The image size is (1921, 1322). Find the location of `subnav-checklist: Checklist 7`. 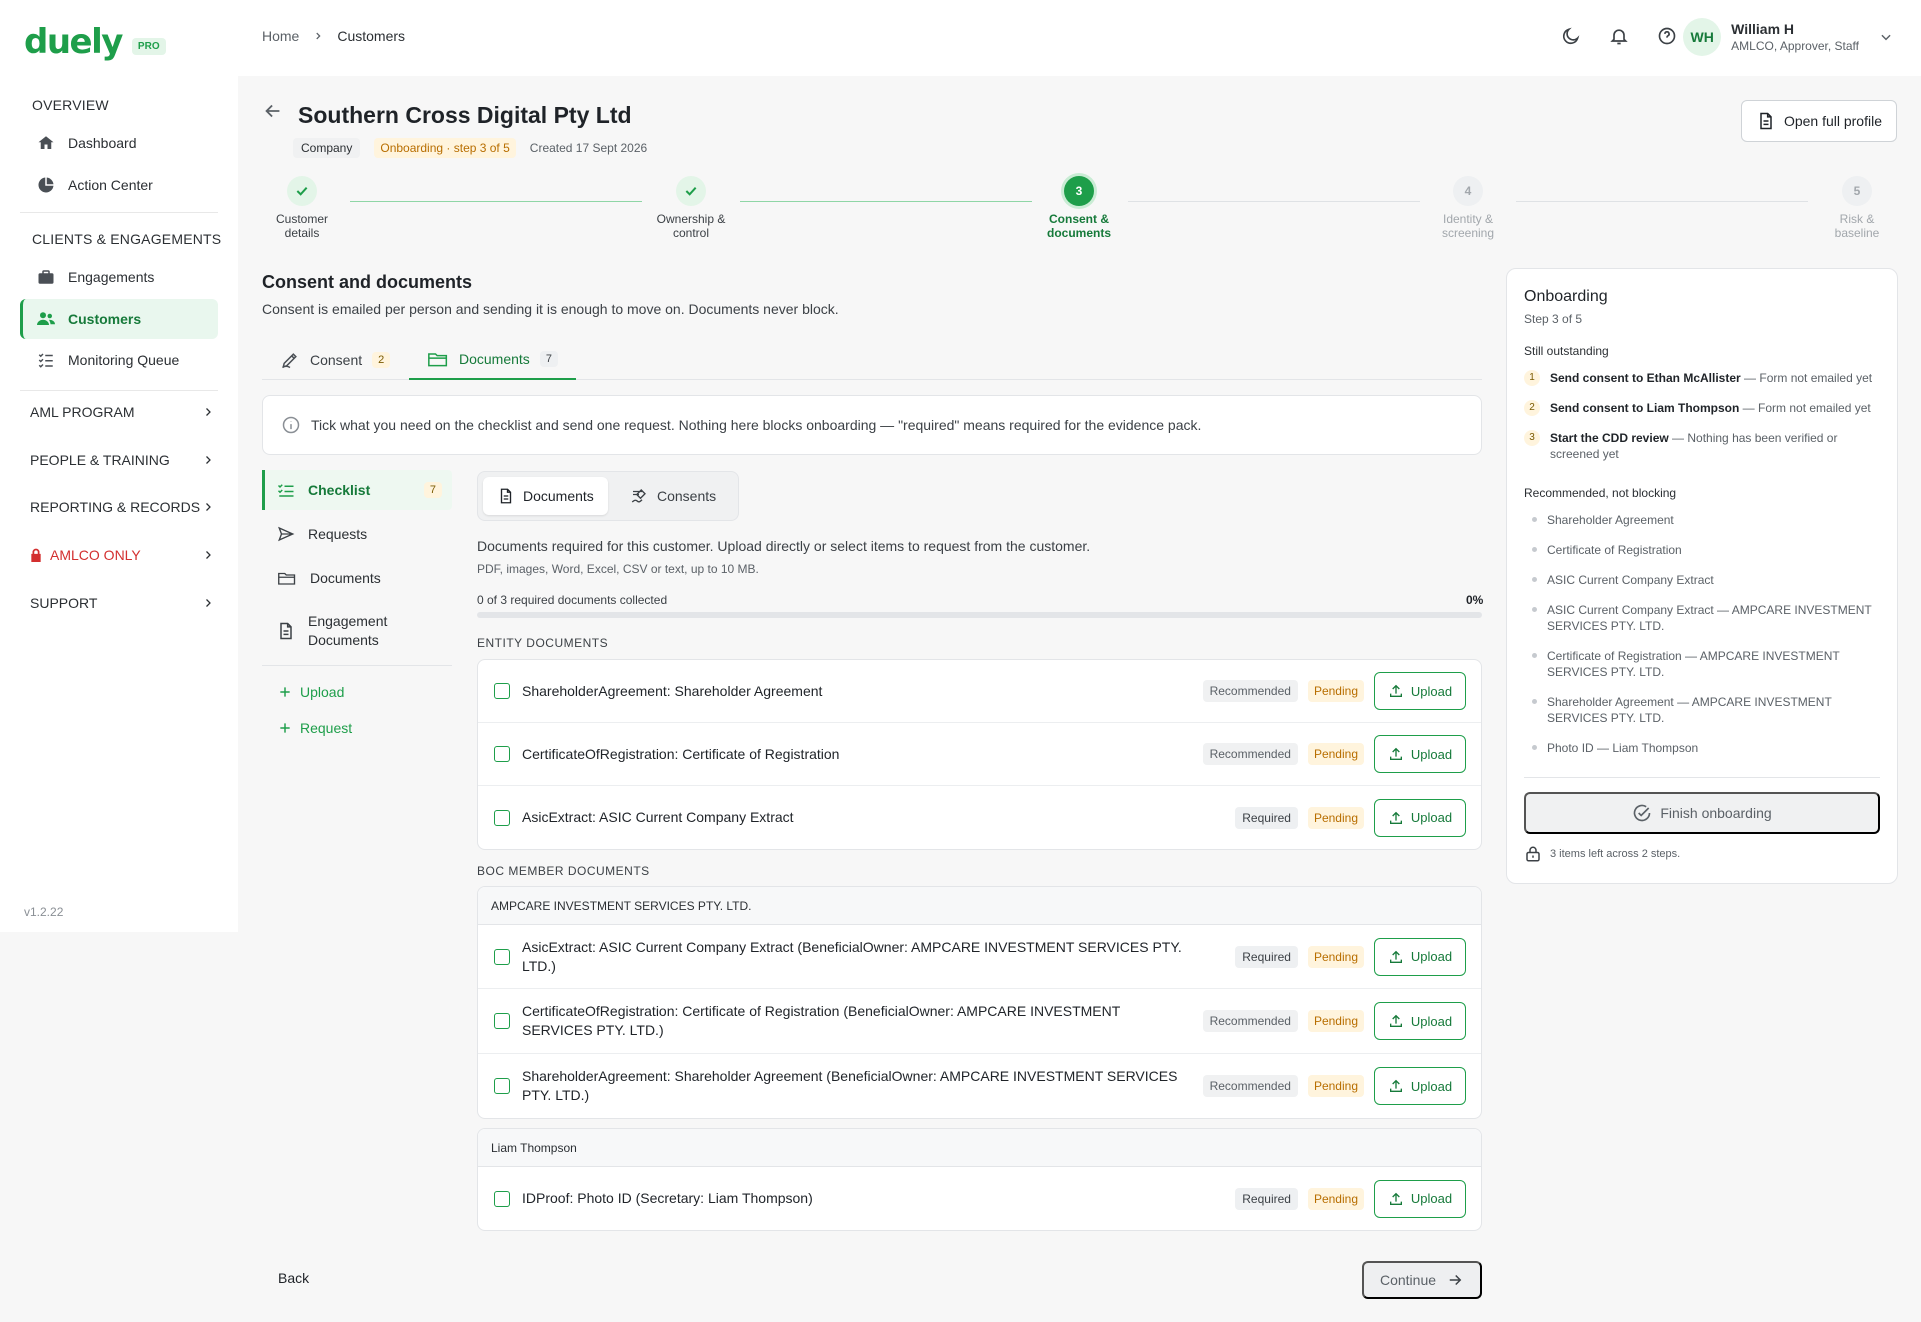

subnav-checklist: Checklist 7 is located at coordinates (357, 490).